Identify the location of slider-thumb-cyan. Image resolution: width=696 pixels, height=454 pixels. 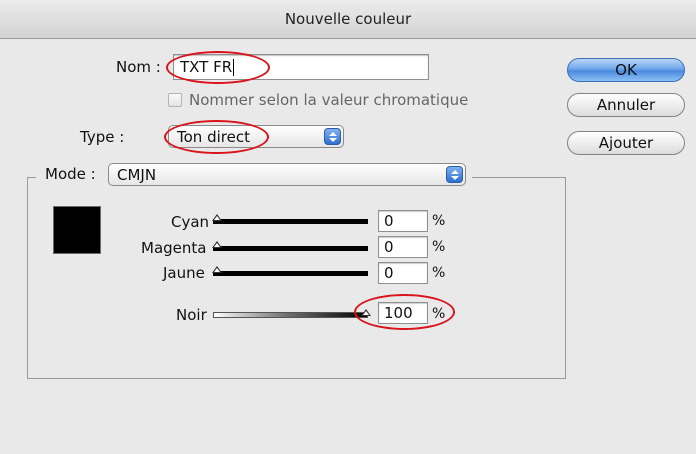
(217, 217).